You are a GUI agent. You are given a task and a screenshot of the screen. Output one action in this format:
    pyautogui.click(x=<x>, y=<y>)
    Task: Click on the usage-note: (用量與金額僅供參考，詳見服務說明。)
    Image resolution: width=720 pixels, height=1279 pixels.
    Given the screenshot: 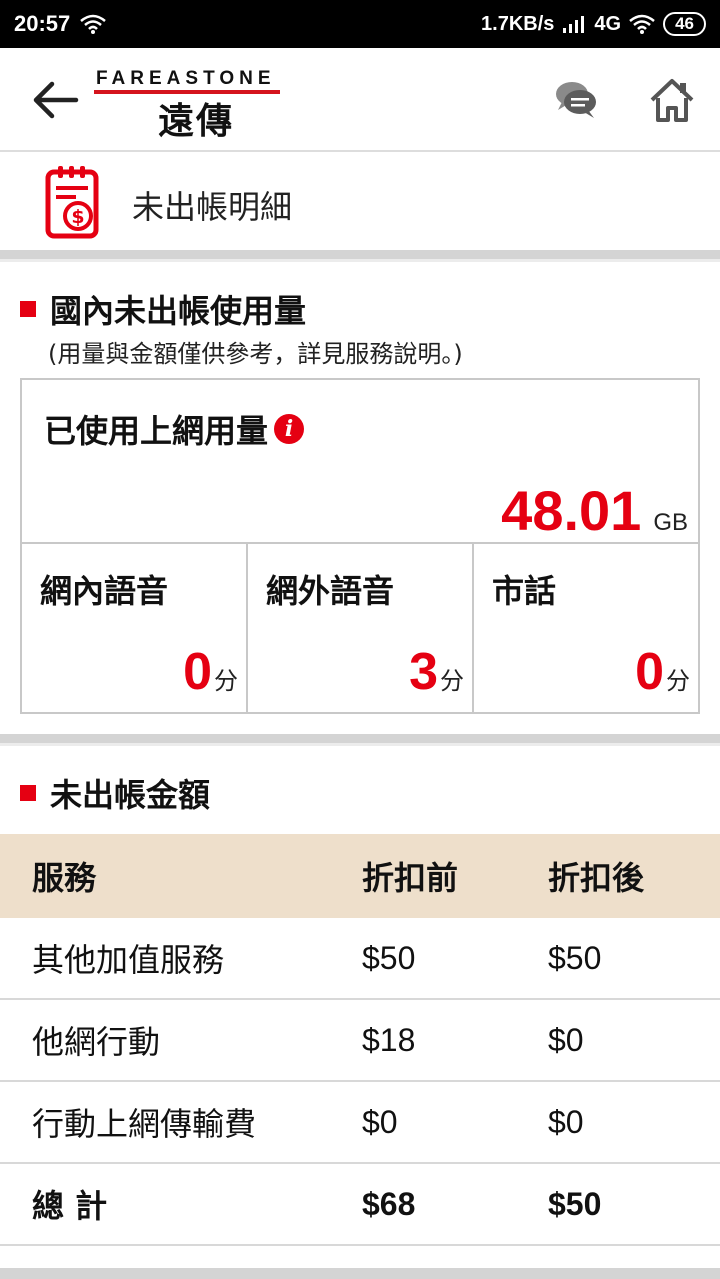 What is the action you would take?
    pyautogui.click(x=255, y=354)
    